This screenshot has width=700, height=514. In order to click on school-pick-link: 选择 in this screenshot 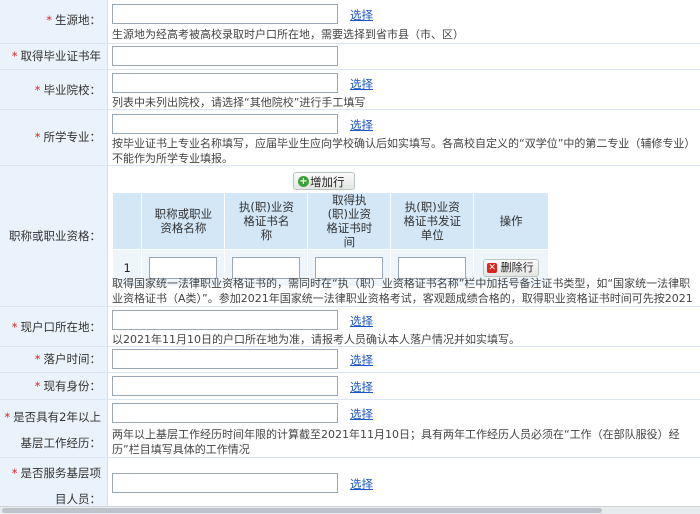, I will do `click(361, 84)`.